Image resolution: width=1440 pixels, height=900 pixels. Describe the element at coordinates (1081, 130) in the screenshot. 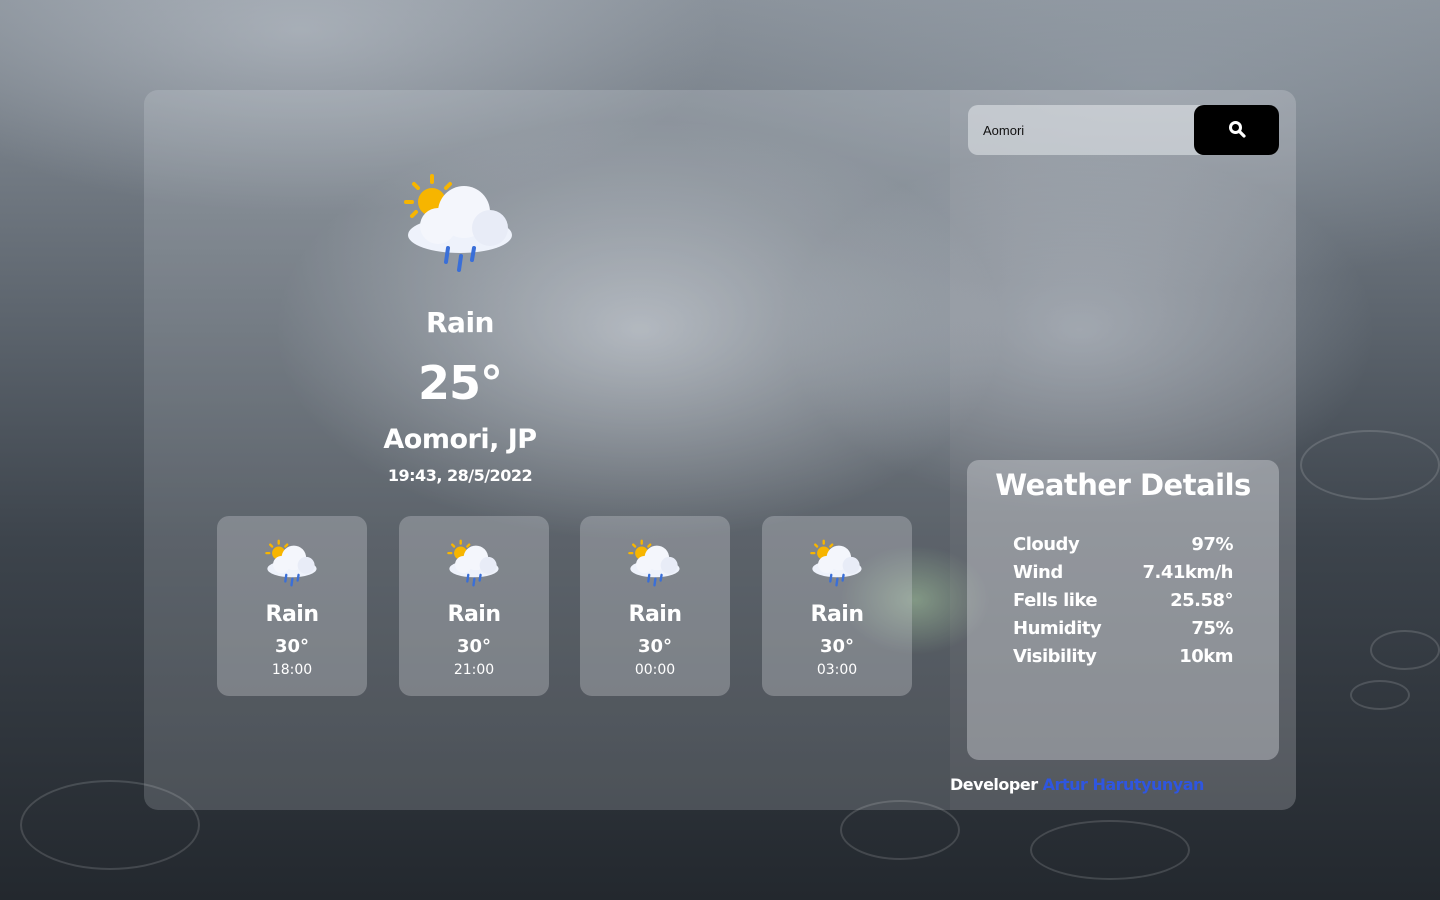

I see `search-input` at that location.